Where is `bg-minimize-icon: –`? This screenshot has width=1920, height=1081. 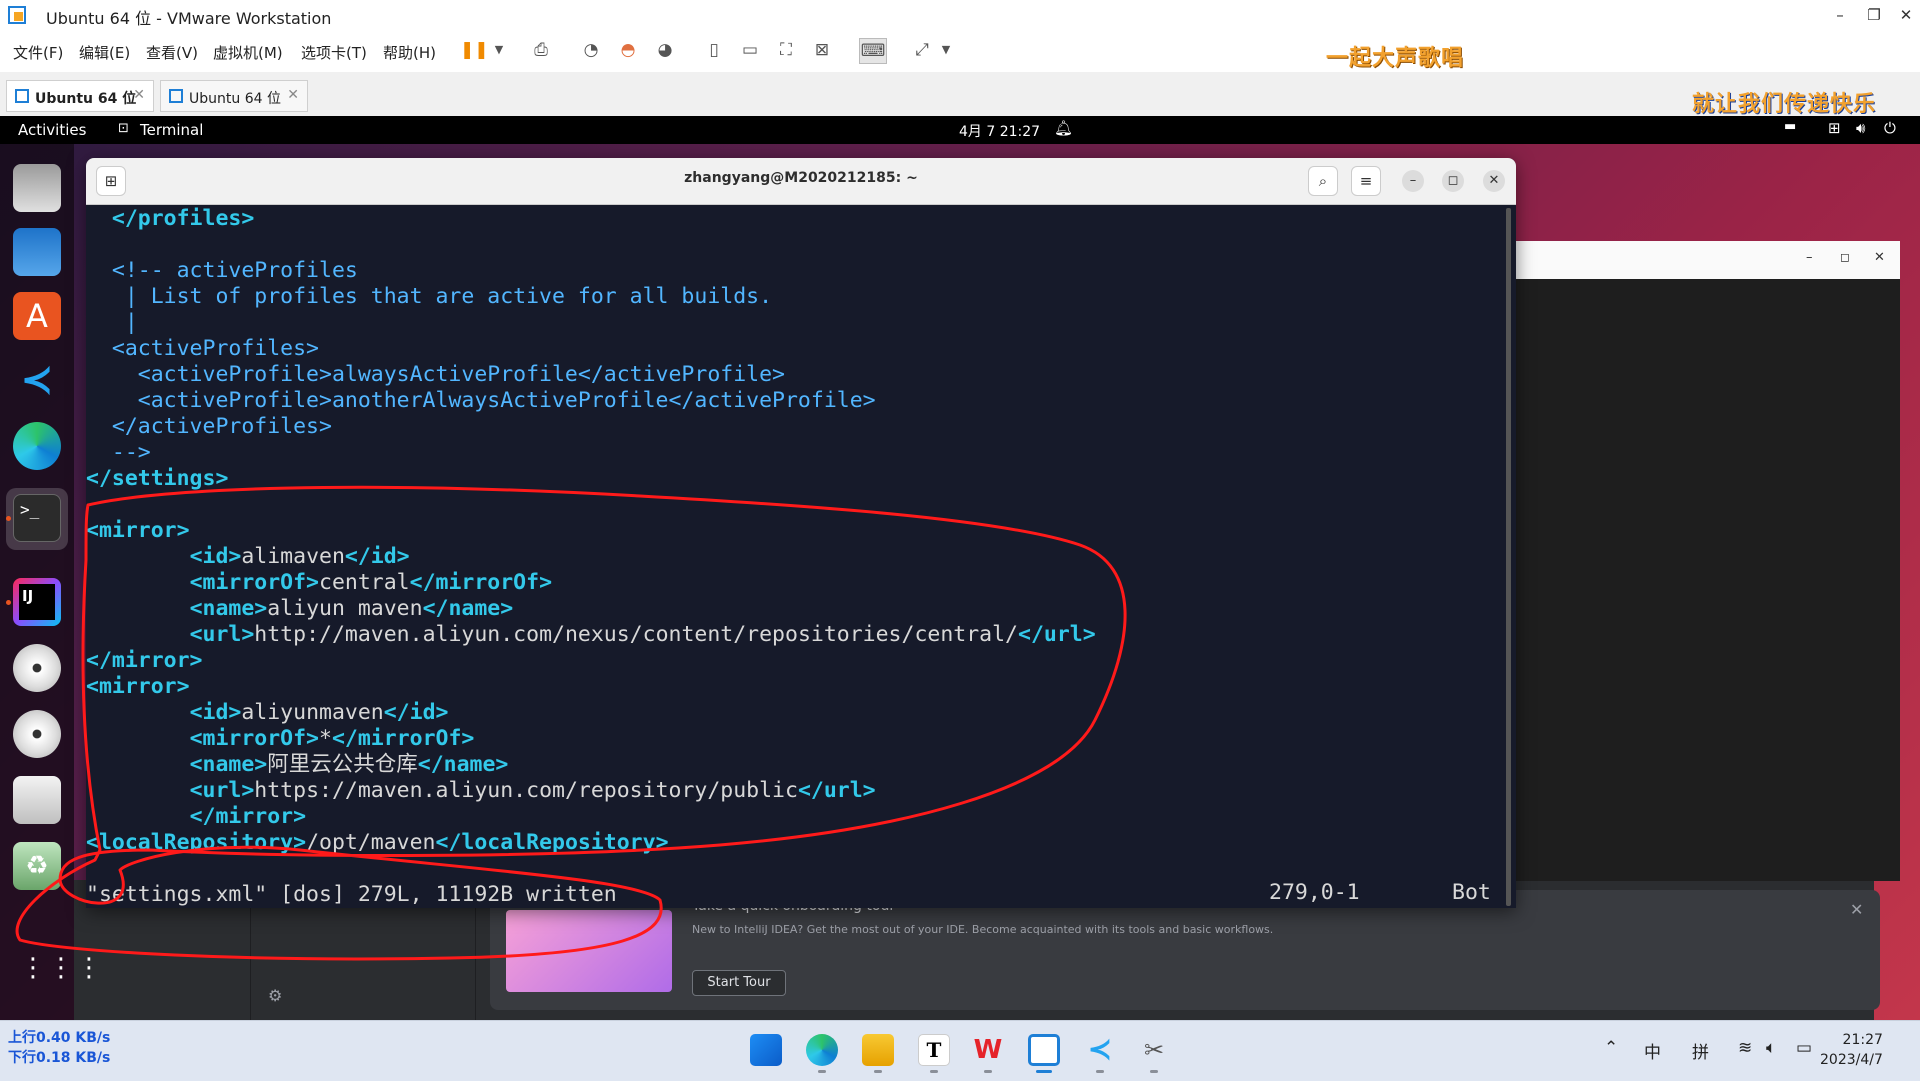 bg-minimize-icon: – is located at coordinates (1809, 257).